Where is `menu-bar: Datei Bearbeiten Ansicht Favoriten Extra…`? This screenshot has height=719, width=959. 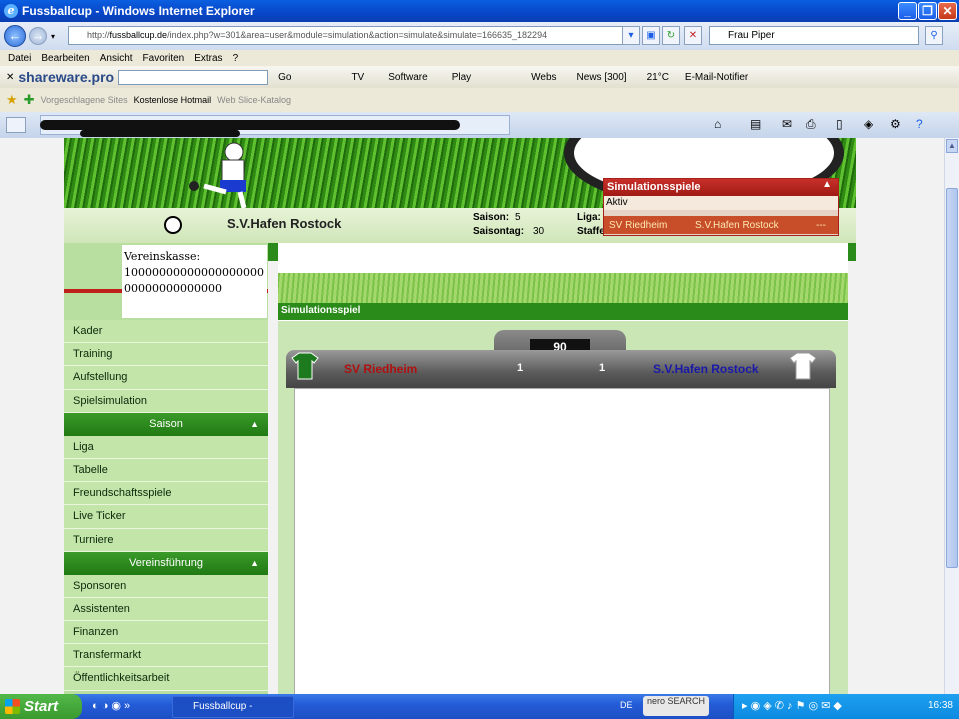
menu-bar: Datei Bearbeiten Ansicht Favoriten Extra… is located at coordinates (479, 58).